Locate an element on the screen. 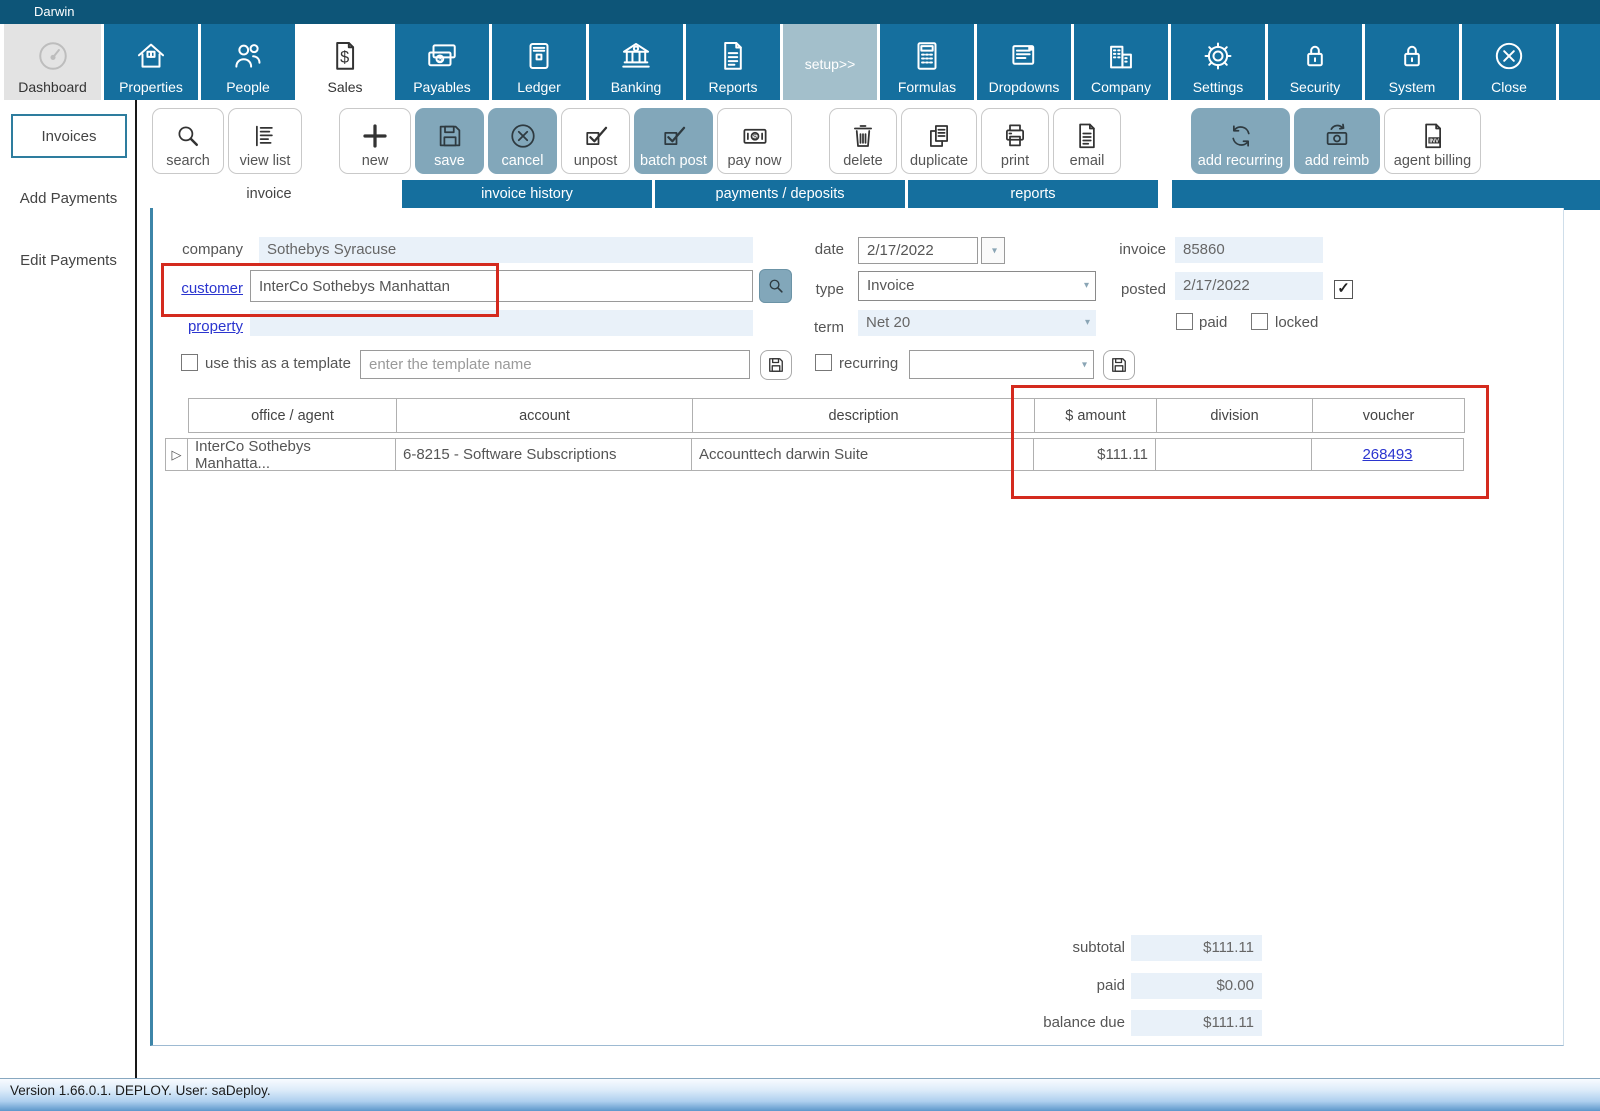 The width and height of the screenshot is (1600, 1111). column-header: division is located at coordinates (1234, 415).